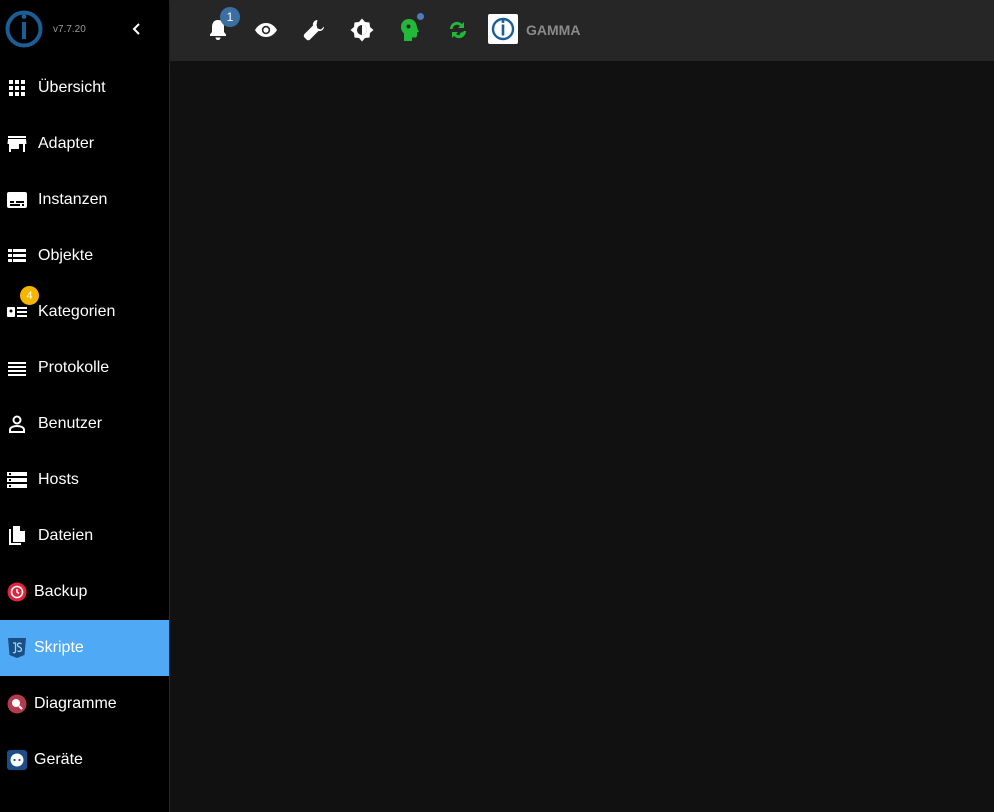 This screenshot has width=994, height=812. What do you see at coordinates (17, 312) in the screenshot?
I see `category-card-icon` at bounding box center [17, 312].